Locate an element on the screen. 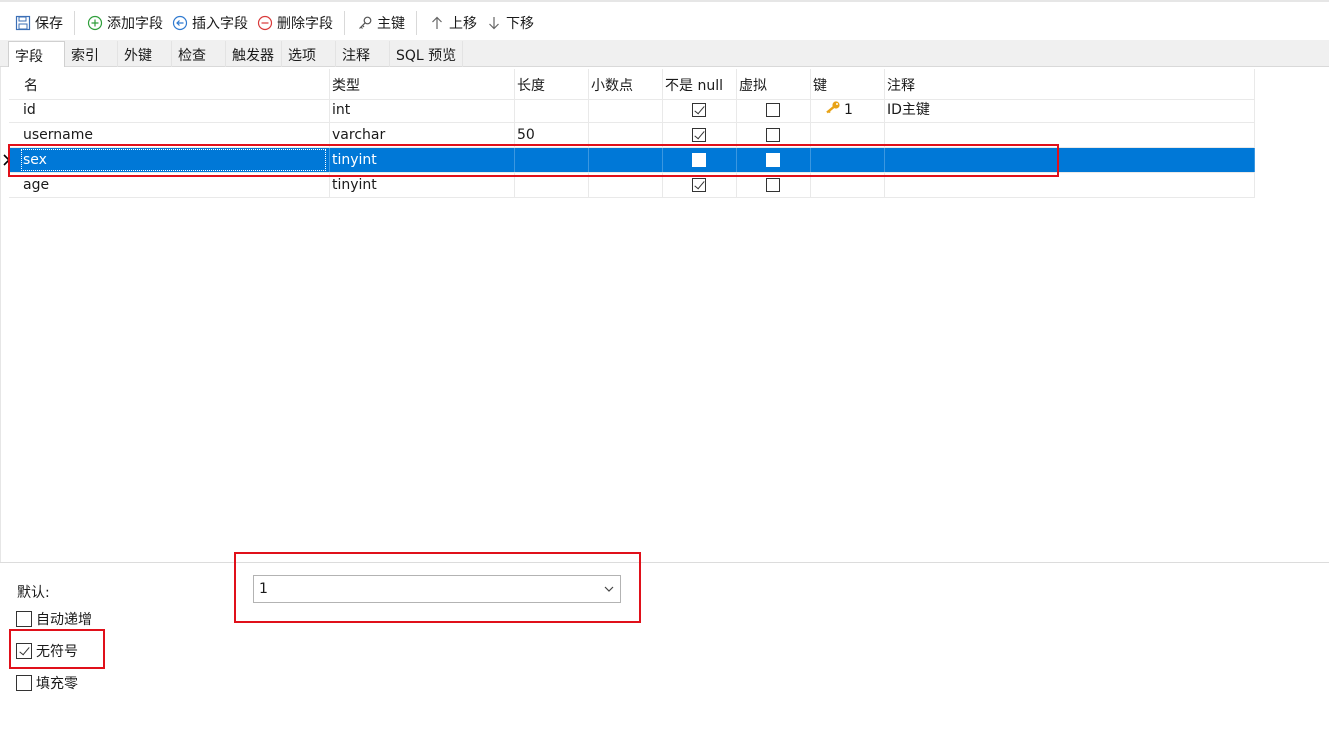  tab-foreign-keys: 外键 is located at coordinates (145, 54).